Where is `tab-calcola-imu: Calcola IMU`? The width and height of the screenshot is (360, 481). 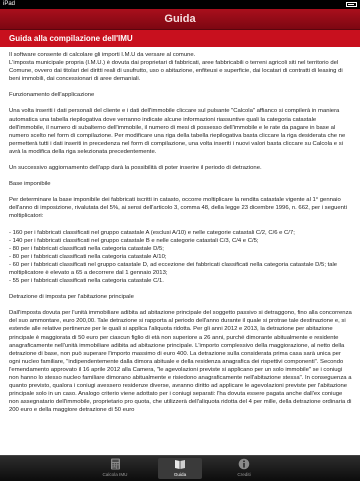
tab-calcola-imu: Calcola IMU is located at coordinates (115, 468).